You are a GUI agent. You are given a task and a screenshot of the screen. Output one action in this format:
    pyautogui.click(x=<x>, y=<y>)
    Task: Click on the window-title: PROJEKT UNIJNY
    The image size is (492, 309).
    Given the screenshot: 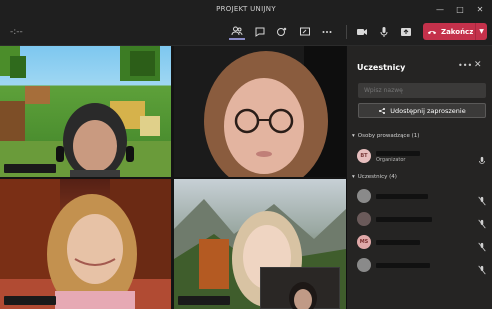 What is the action you would take?
    pyautogui.click(x=246, y=9)
    